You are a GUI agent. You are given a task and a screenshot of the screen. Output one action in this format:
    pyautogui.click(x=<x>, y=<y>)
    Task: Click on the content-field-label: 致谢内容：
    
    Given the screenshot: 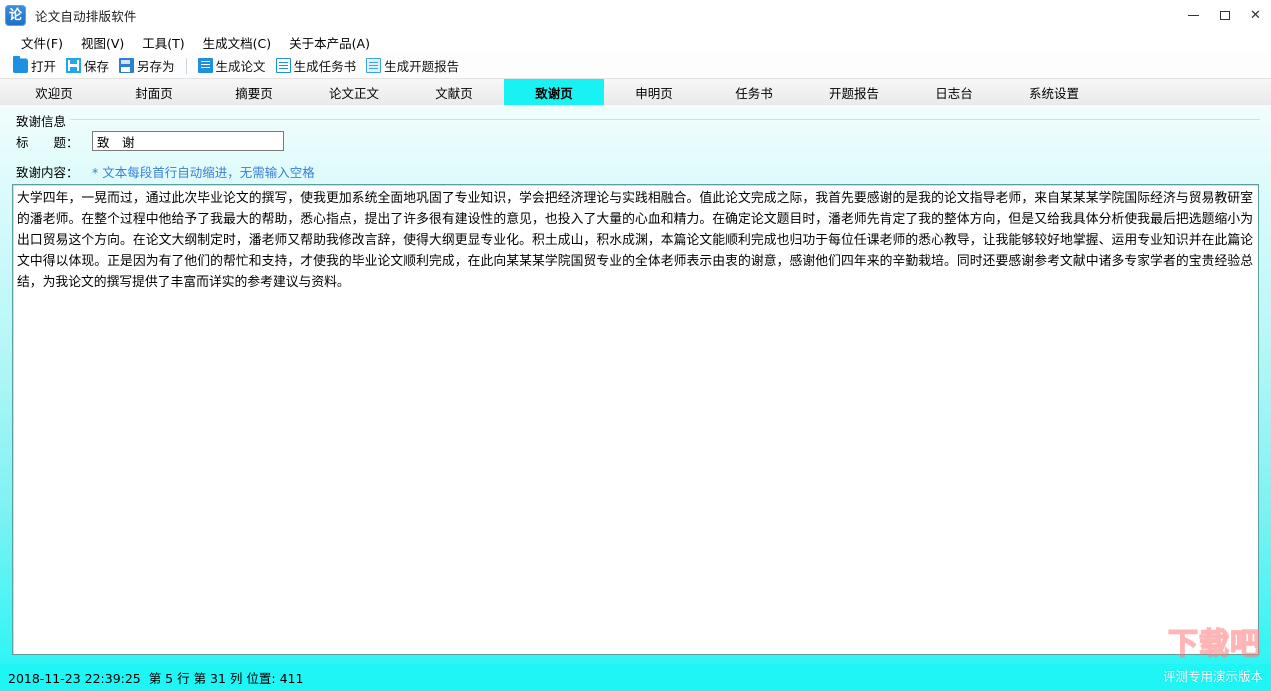 What is the action you would take?
    pyautogui.click(x=47, y=172)
    